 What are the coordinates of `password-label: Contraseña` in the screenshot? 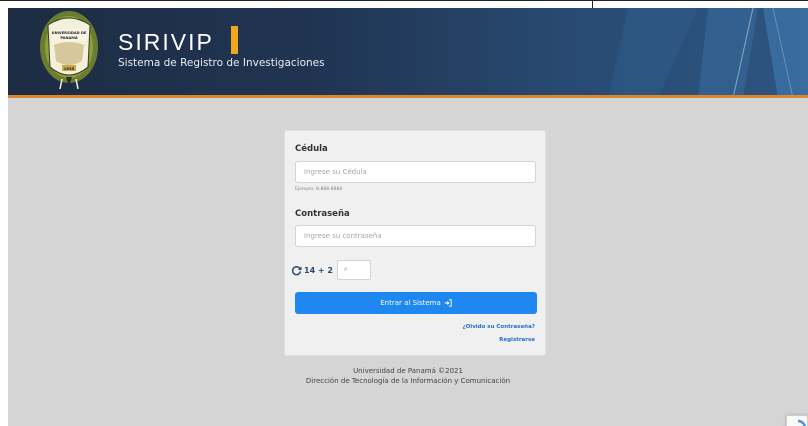 It's located at (322, 214).